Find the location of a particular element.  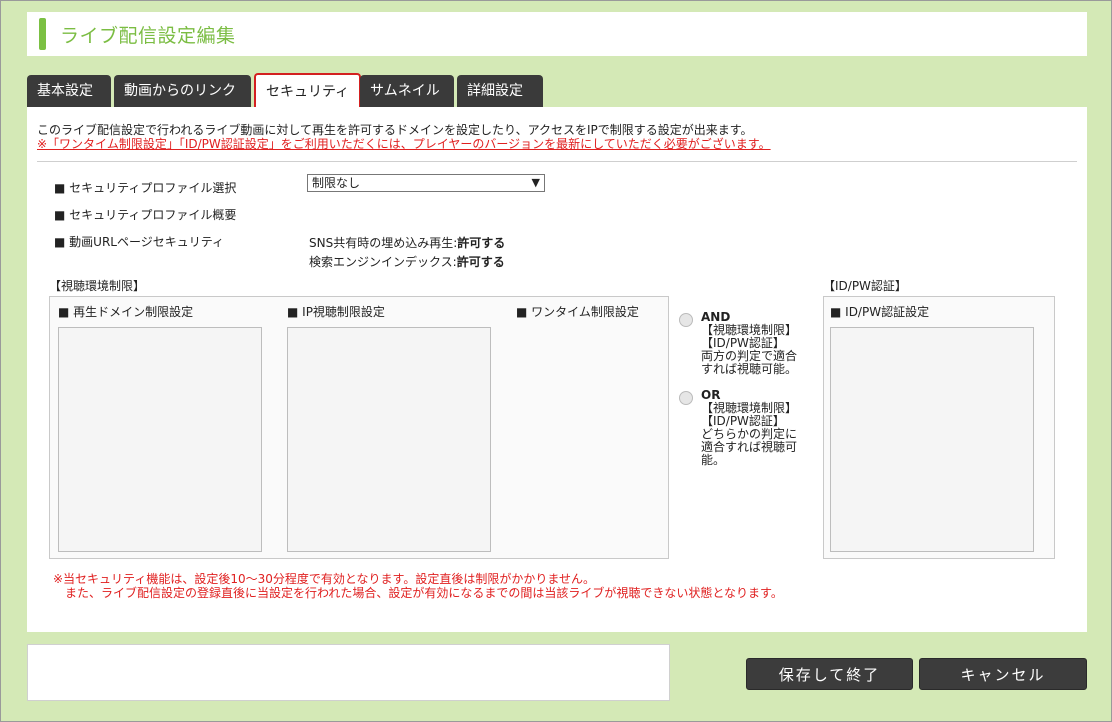

and-option-label: AND 【視聴環境制限】 【ID/PW認証】 両方の判定で適合 すれば視聴可能。 is located at coordinates (749, 343).